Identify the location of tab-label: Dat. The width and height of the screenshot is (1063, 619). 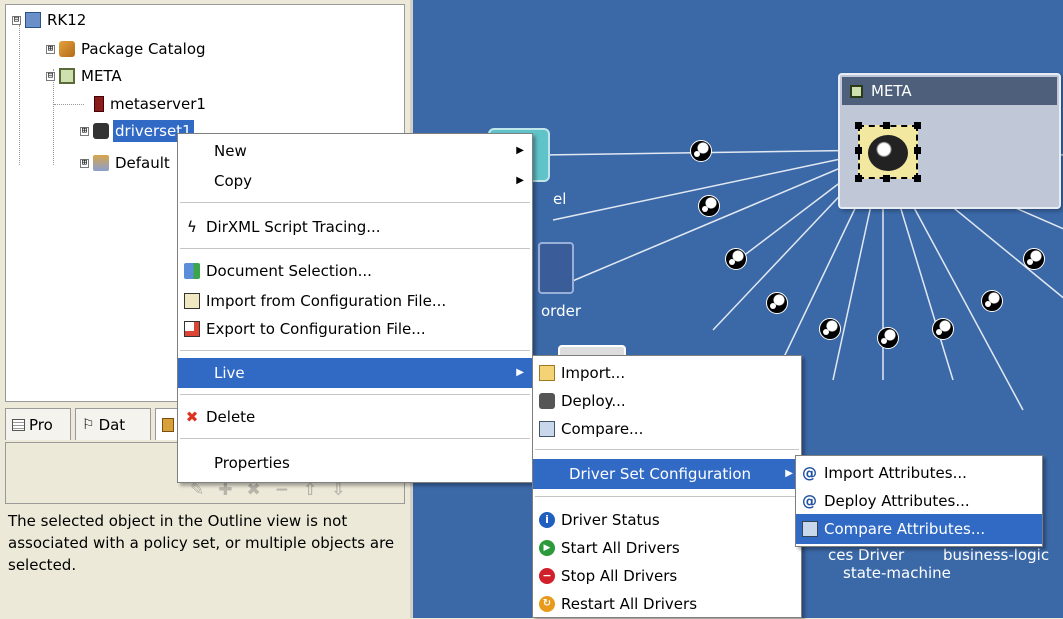
(112, 424).